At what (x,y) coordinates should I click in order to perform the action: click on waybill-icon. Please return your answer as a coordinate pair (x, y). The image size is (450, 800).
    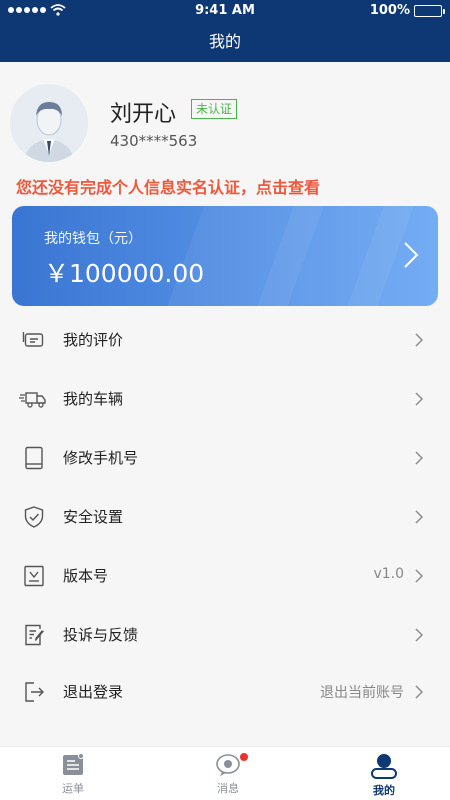
    Looking at the image, I should click on (73, 764).